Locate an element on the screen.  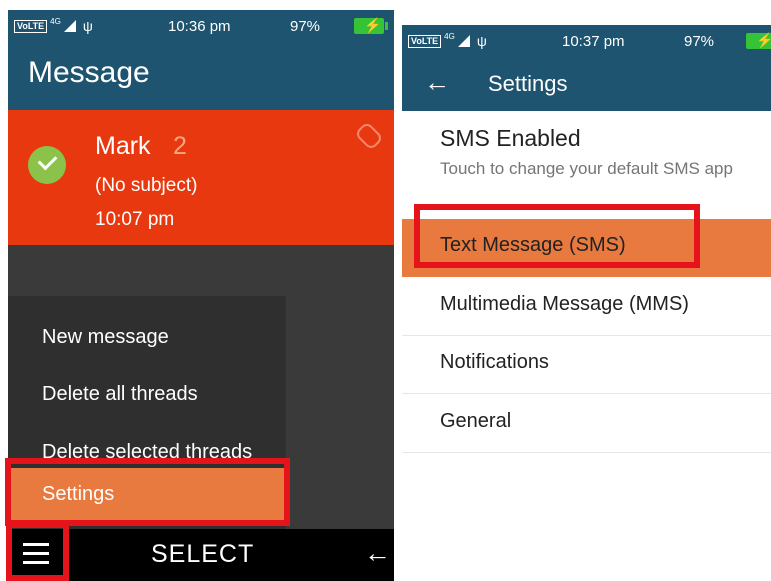
status-bar: VoLTE 4G ψ 10:36 pm 97% ⚡ is located at coordinates (201, 27).